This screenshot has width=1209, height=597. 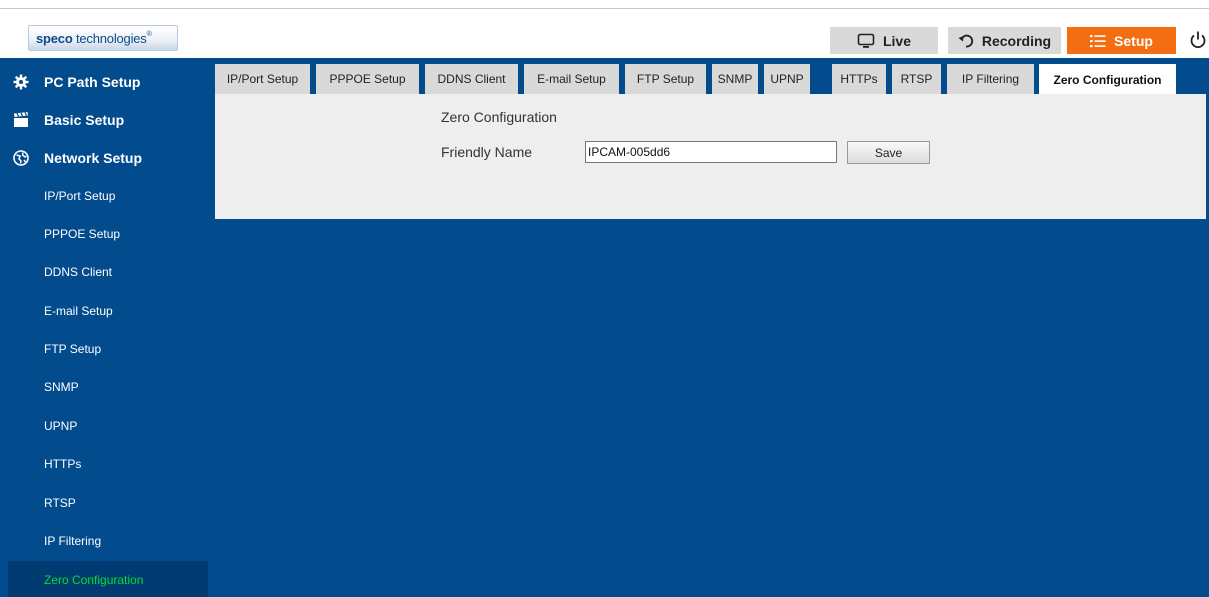 I want to click on sidebar-item-rtsp: RTSP, so click(x=104, y=503).